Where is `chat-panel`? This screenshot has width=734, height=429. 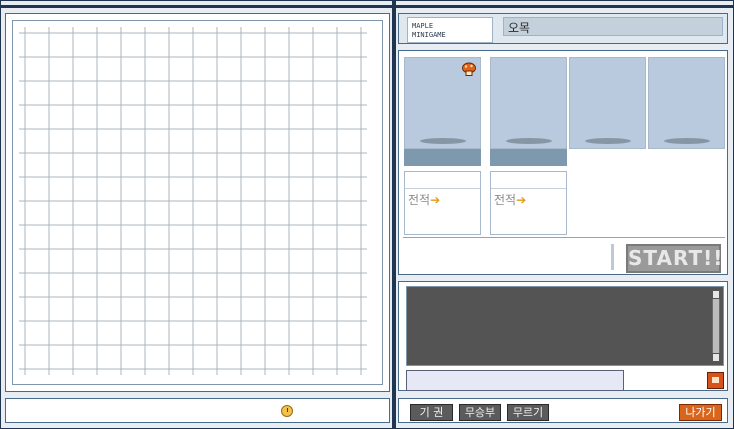 chat-panel is located at coordinates (563, 336).